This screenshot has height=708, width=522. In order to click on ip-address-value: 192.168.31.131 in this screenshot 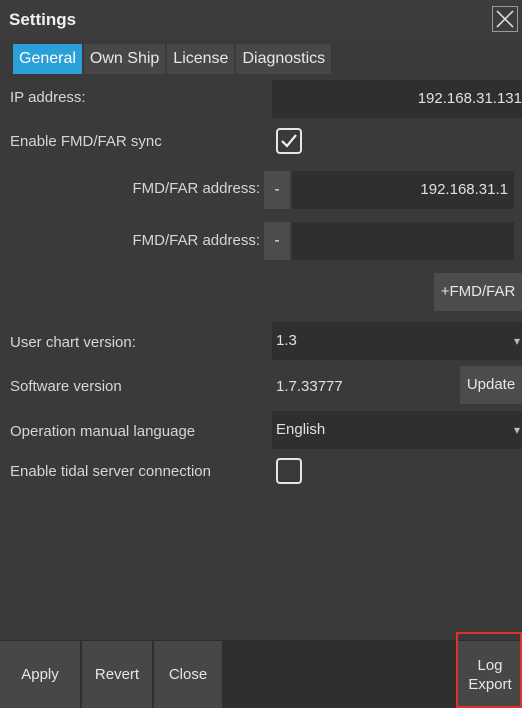, I will do `click(469, 98)`.